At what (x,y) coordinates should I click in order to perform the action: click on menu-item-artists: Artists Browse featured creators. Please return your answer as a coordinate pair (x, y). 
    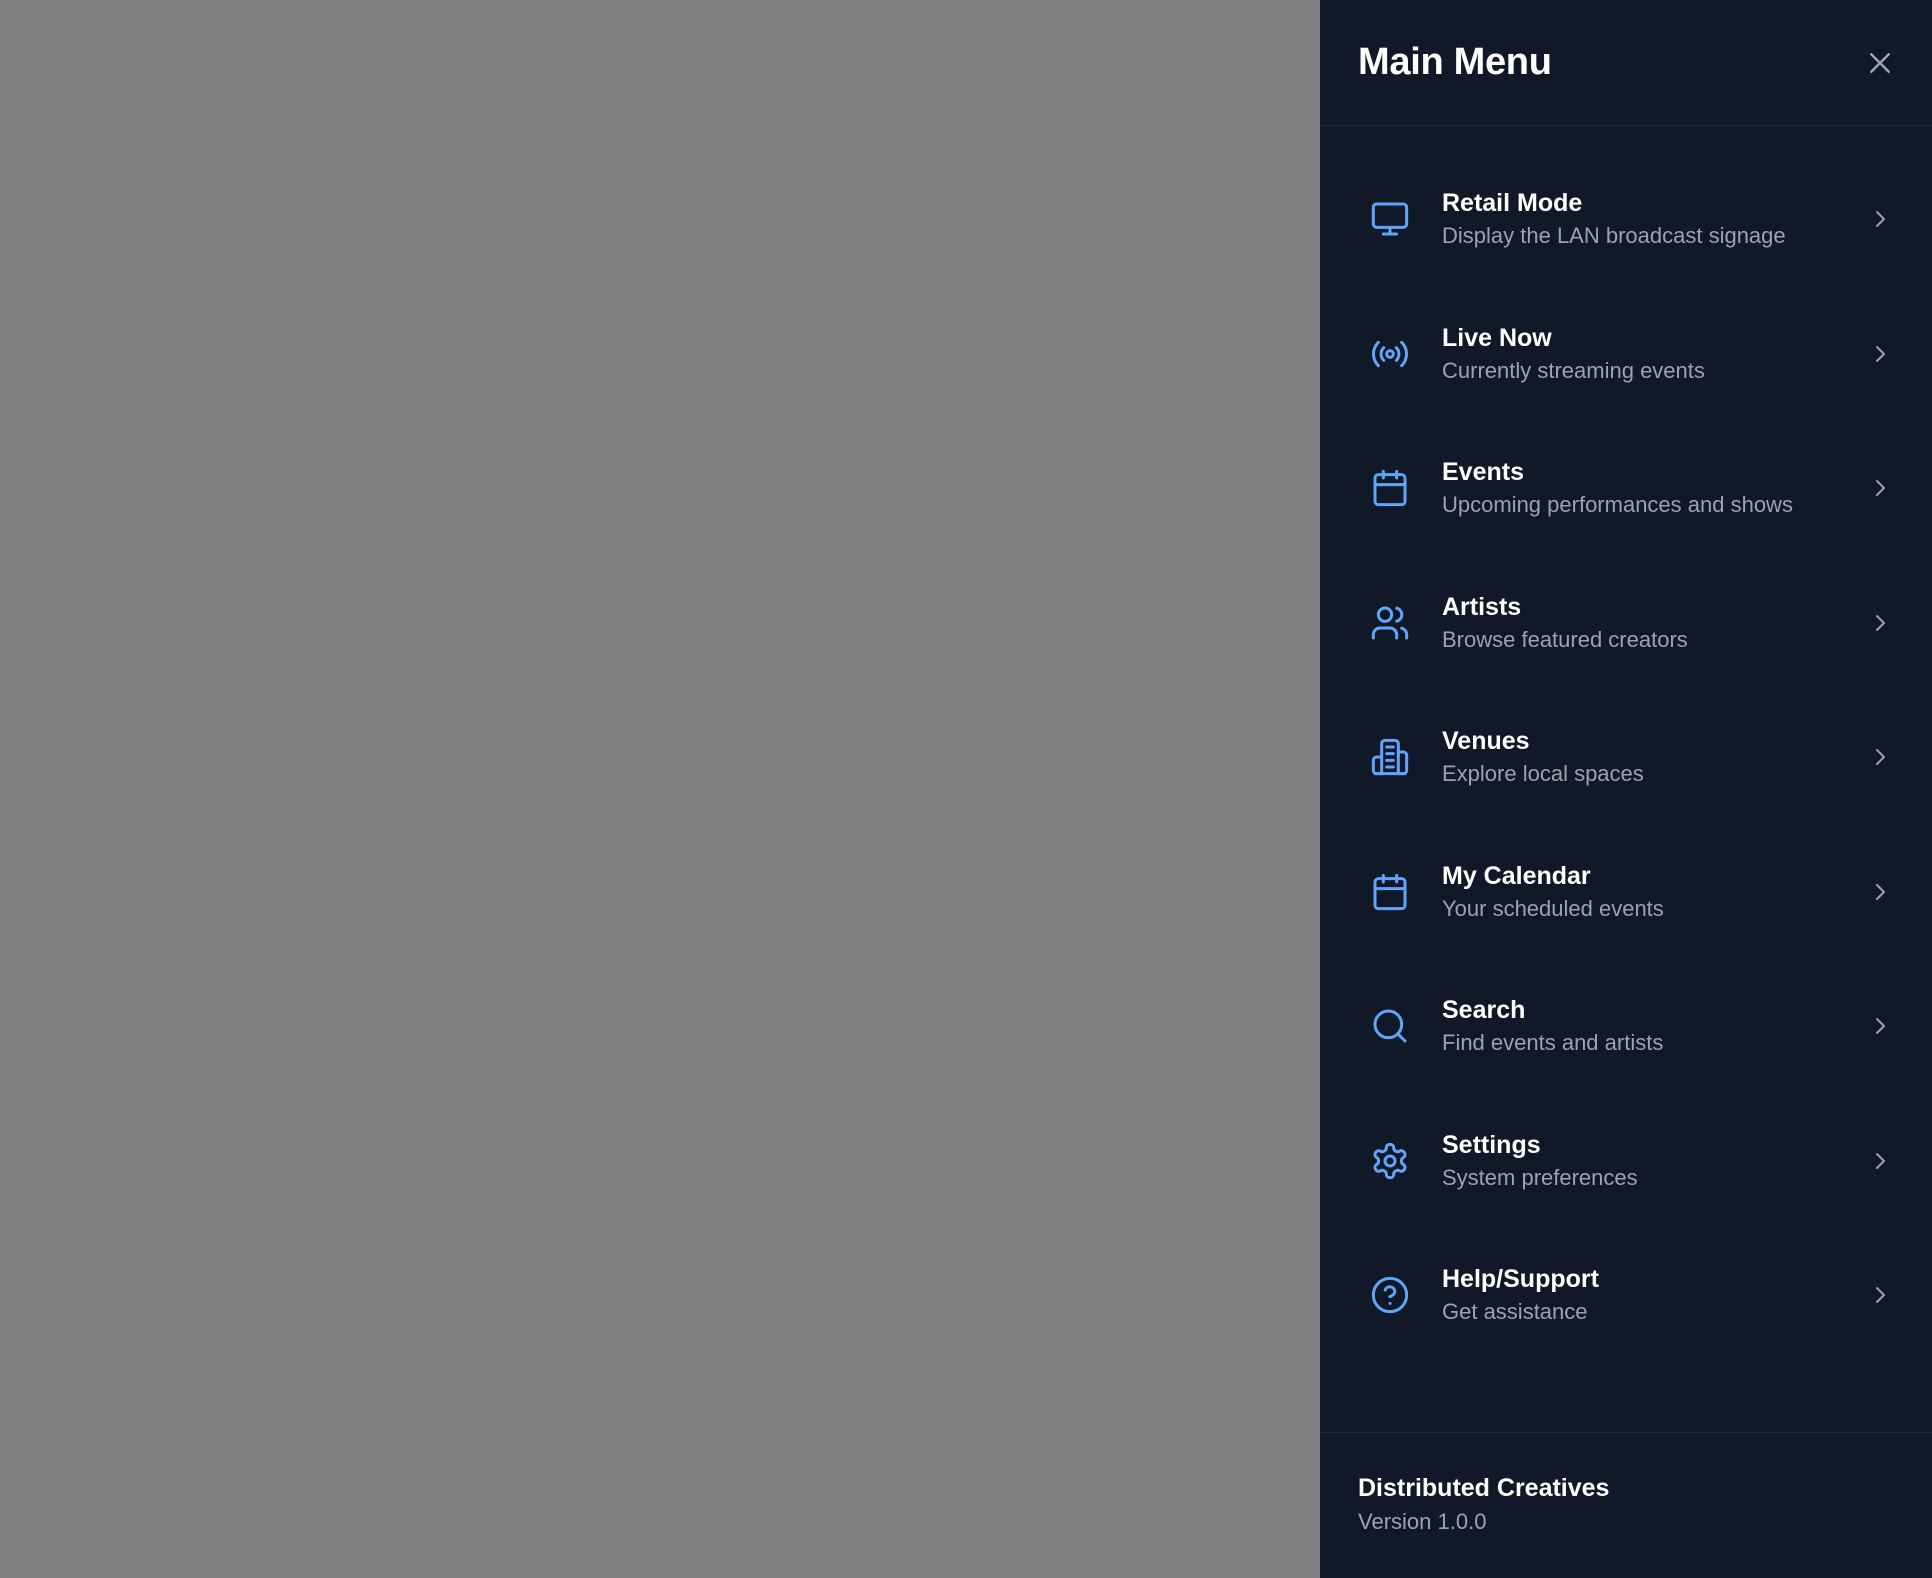
    Looking at the image, I should click on (1626, 623).